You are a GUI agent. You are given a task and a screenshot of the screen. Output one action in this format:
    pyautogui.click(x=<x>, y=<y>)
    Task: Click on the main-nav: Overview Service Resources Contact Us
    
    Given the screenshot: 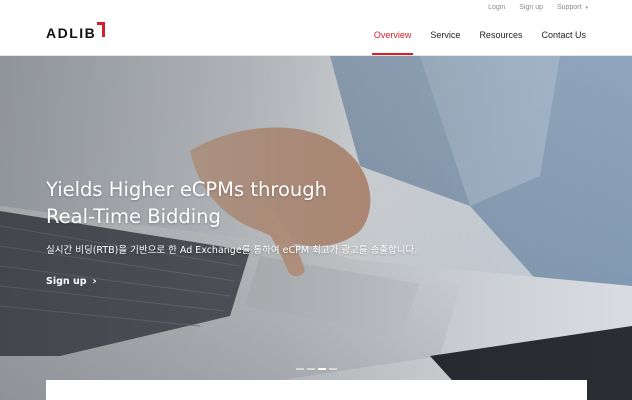 What is the action you would take?
    pyautogui.click(x=478, y=35)
    